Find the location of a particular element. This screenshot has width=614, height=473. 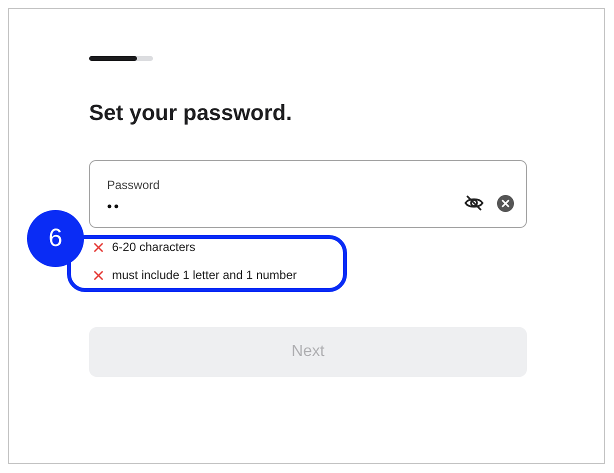

rule-text: 6-20 characters is located at coordinates (154, 247).